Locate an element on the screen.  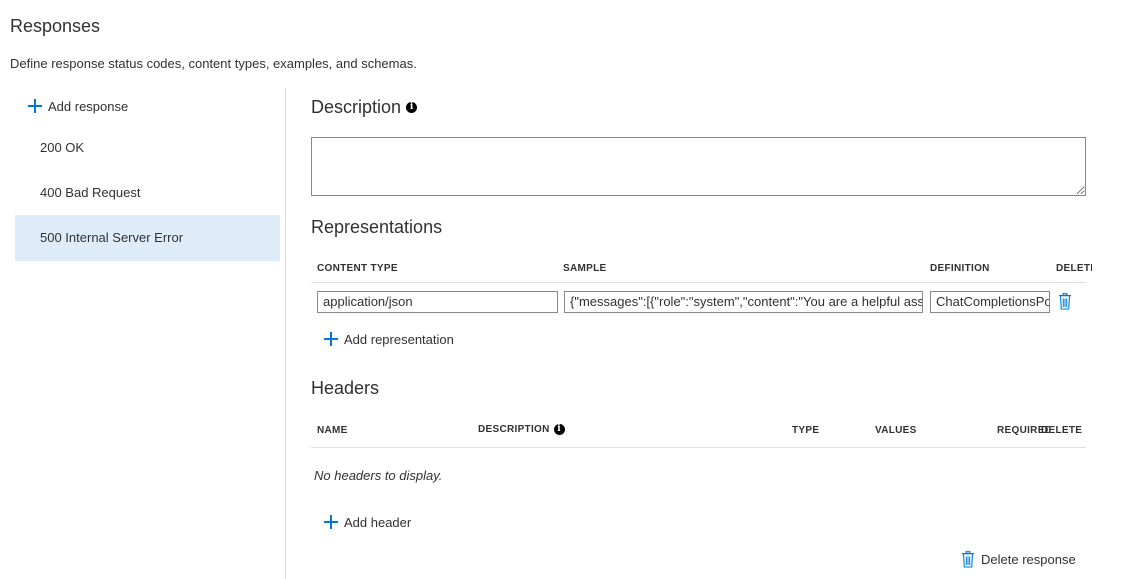
description-heading: Description i is located at coordinates (364, 107).